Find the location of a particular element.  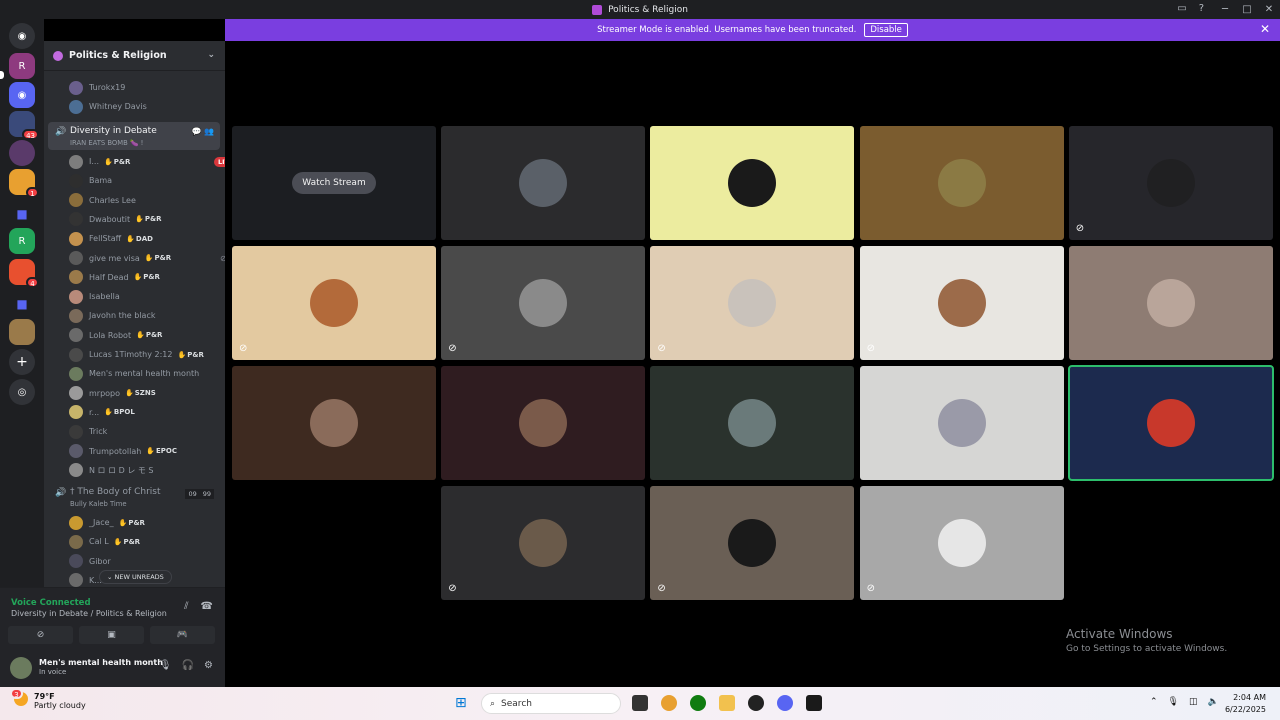

new-unreads-button: ⌄ NEW UNREADS is located at coordinates (135, 577).